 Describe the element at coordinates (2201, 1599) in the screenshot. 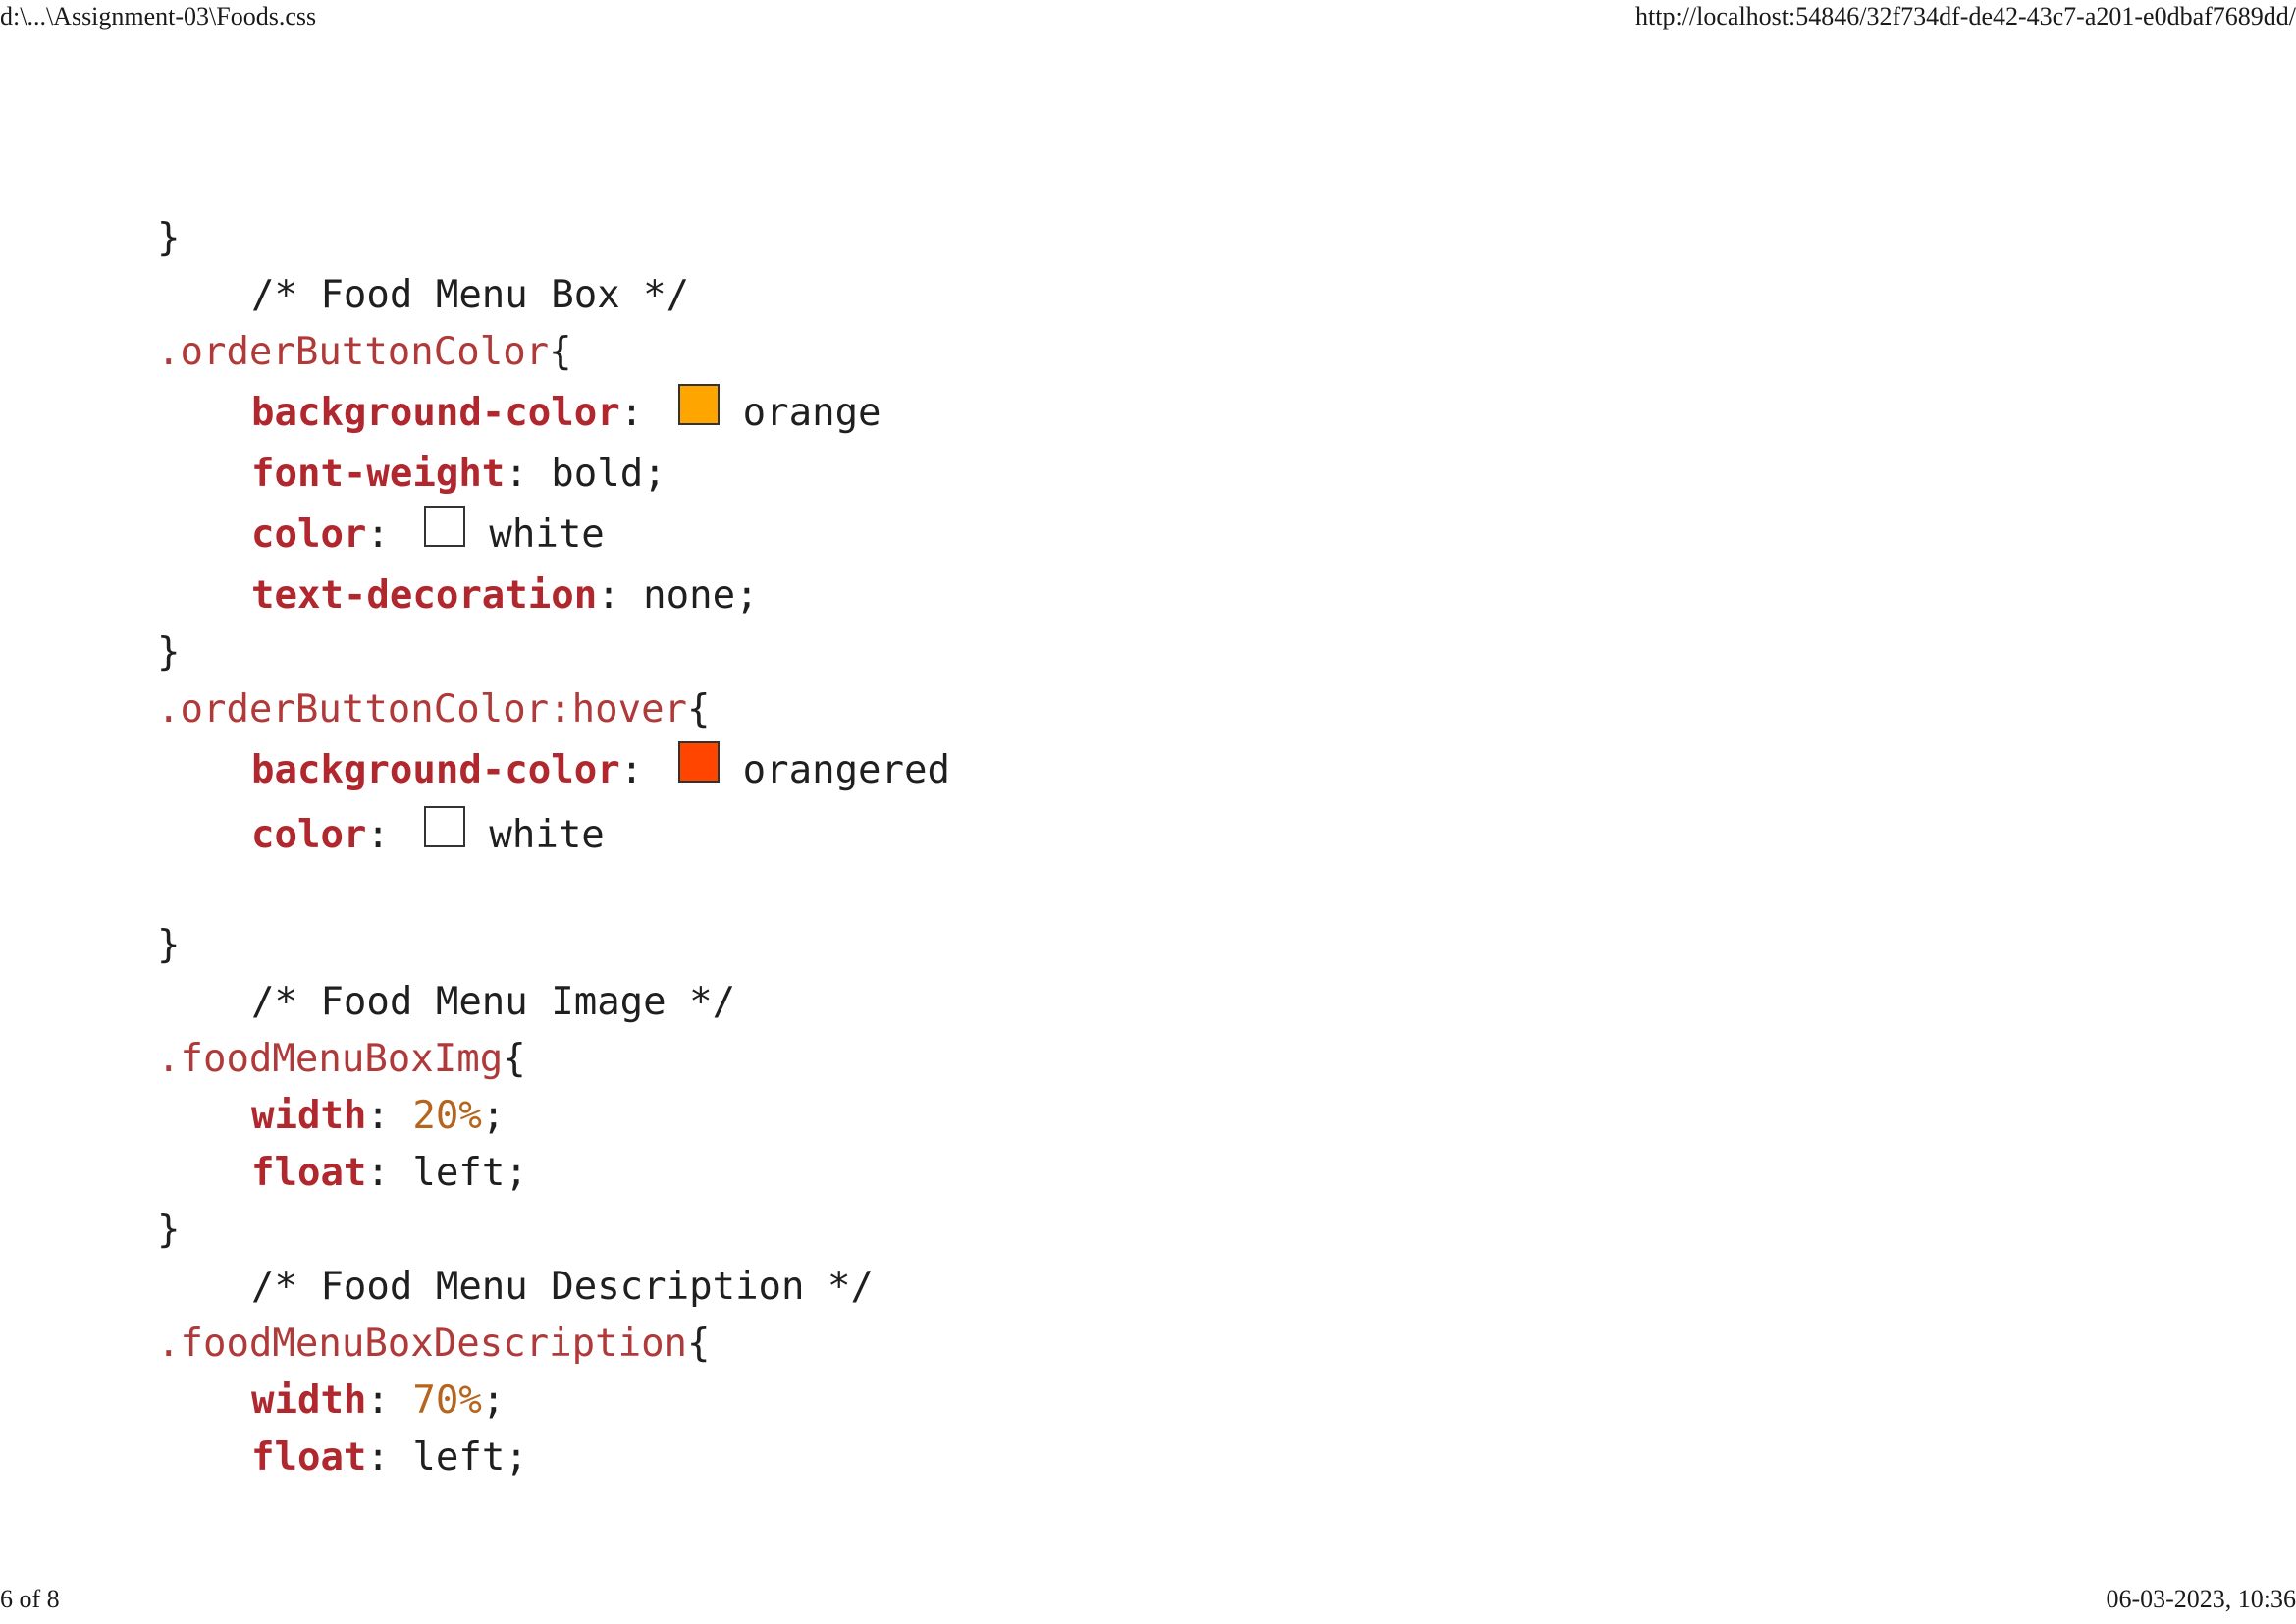

I see `print-footer-datetime: 06-03-2023, 10:36` at that location.